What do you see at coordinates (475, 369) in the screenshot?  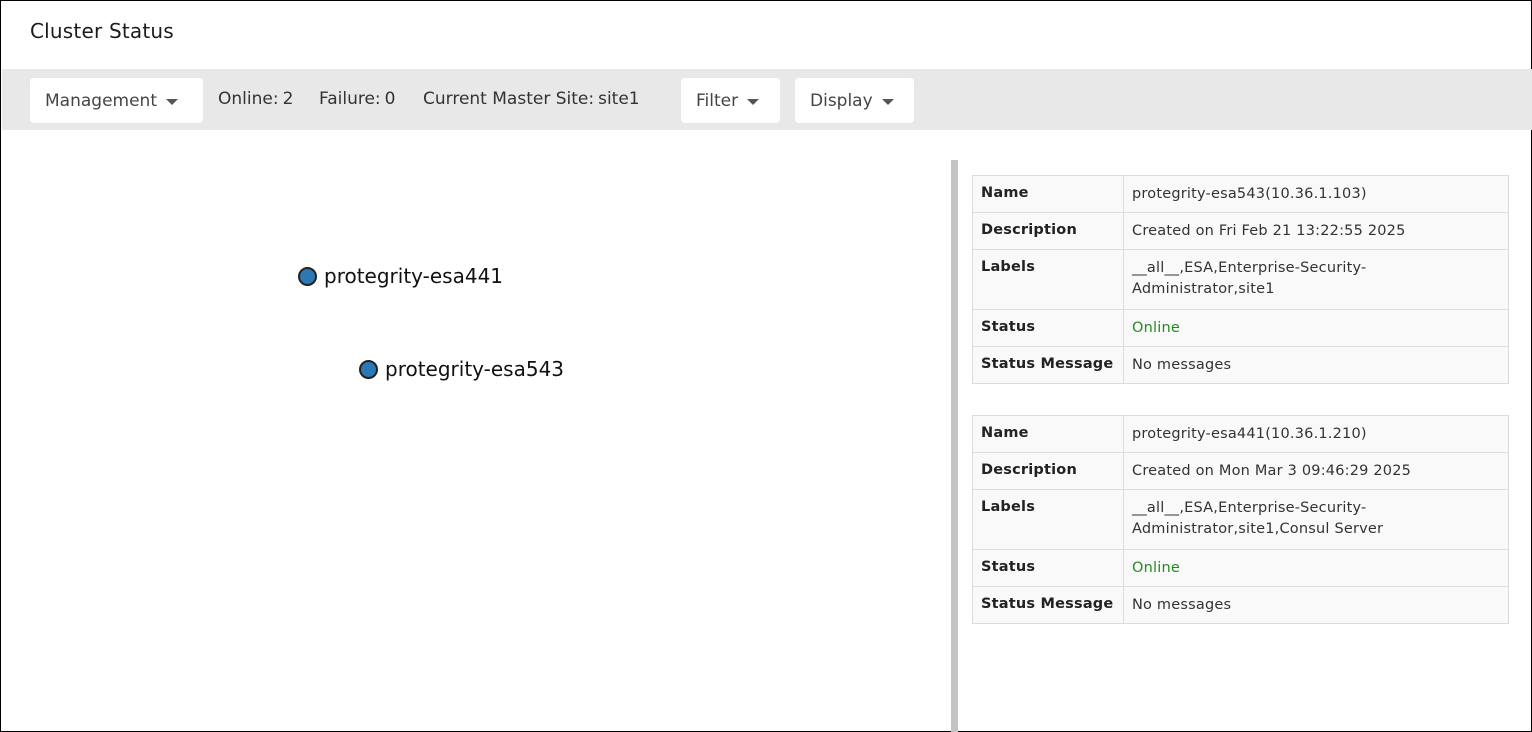 I see `node-label: protegrity-esa543` at bounding box center [475, 369].